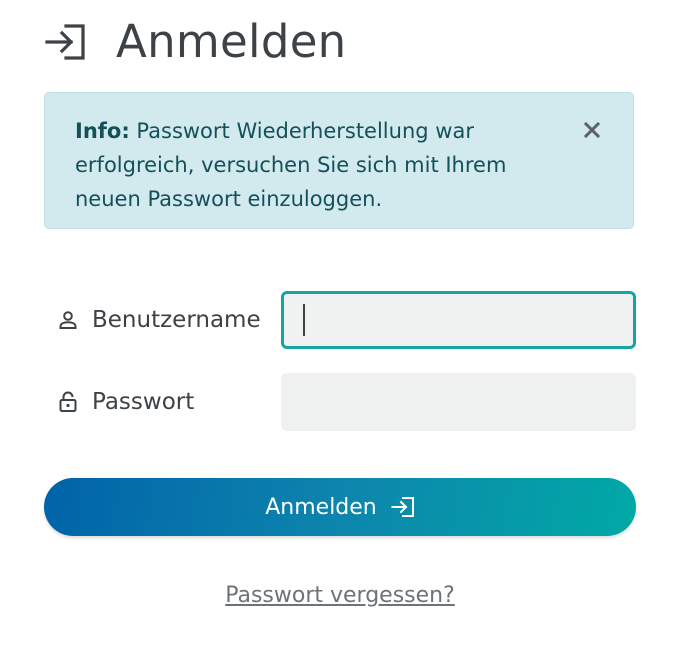 The image size is (680, 663). Describe the element at coordinates (68, 320) in the screenshot. I see `user-icon` at that location.